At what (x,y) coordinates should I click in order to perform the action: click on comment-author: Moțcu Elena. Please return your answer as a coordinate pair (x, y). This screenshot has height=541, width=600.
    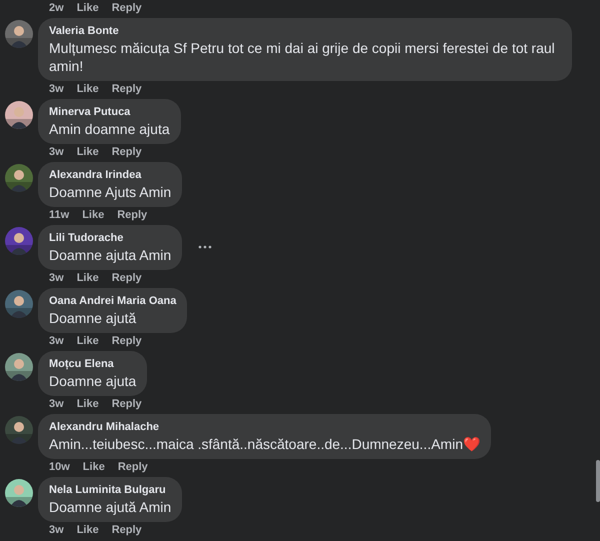
    Looking at the image, I should click on (82, 364).